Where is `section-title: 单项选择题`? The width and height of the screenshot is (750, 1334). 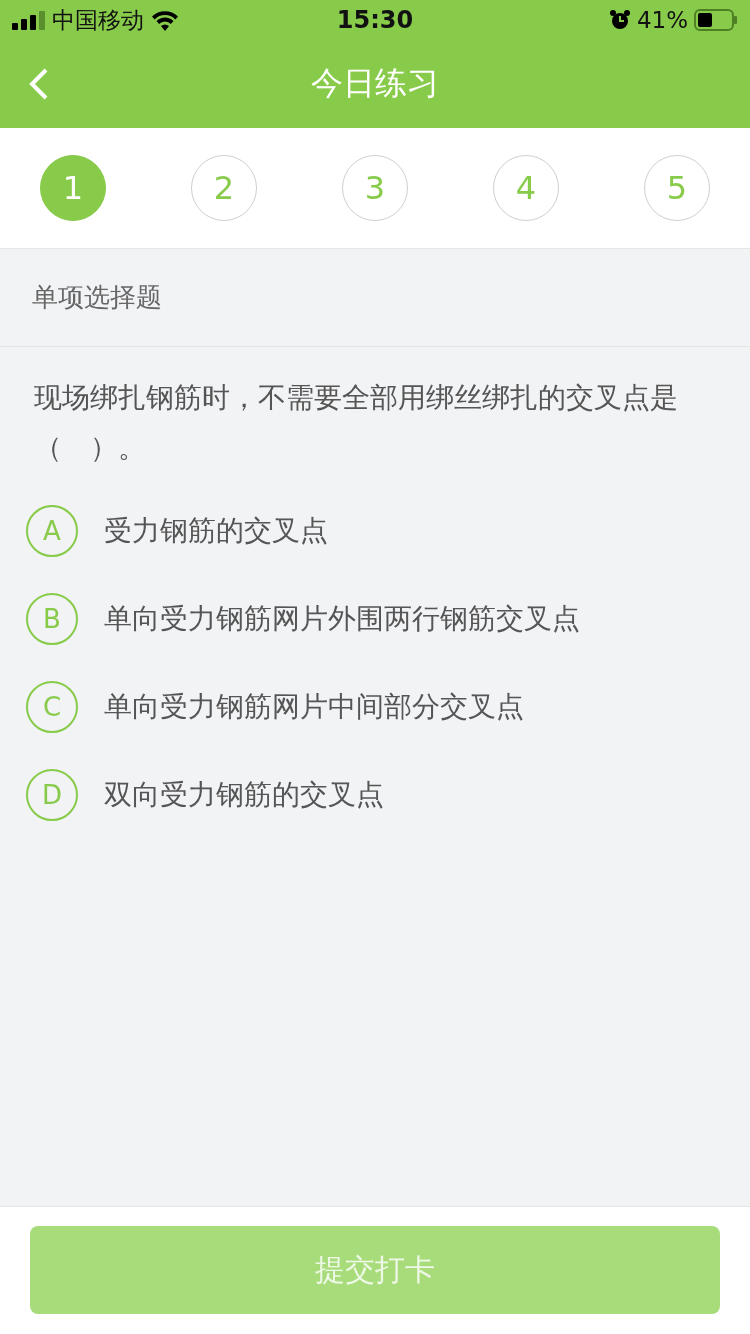 section-title: 单项选择题 is located at coordinates (97, 297).